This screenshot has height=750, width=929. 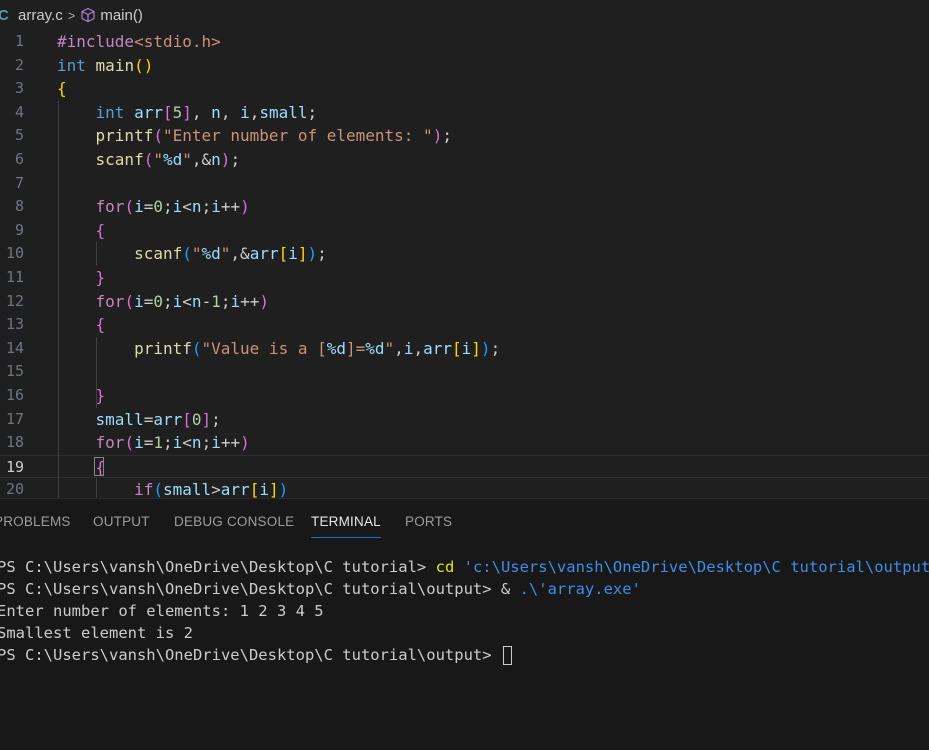 What do you see at coordinates (105, 65) in the screenshot?
I see `code-text: int main()` at bounding box center [105, 65].